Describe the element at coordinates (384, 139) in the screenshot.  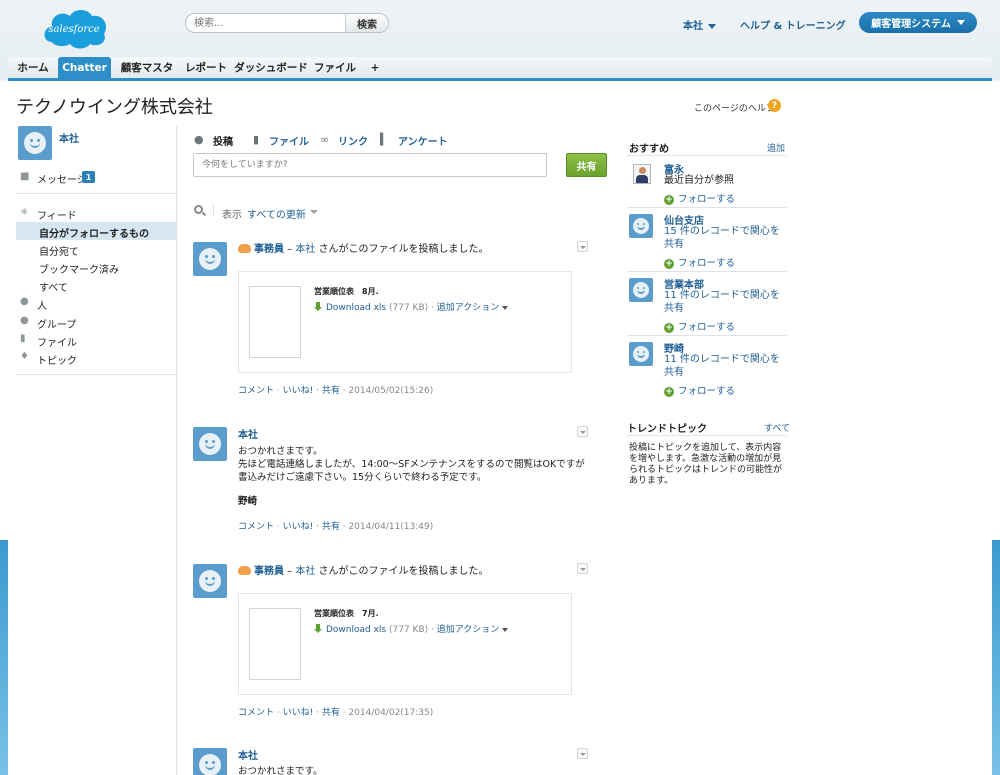
I see `poll-icon: ▍` at that location.